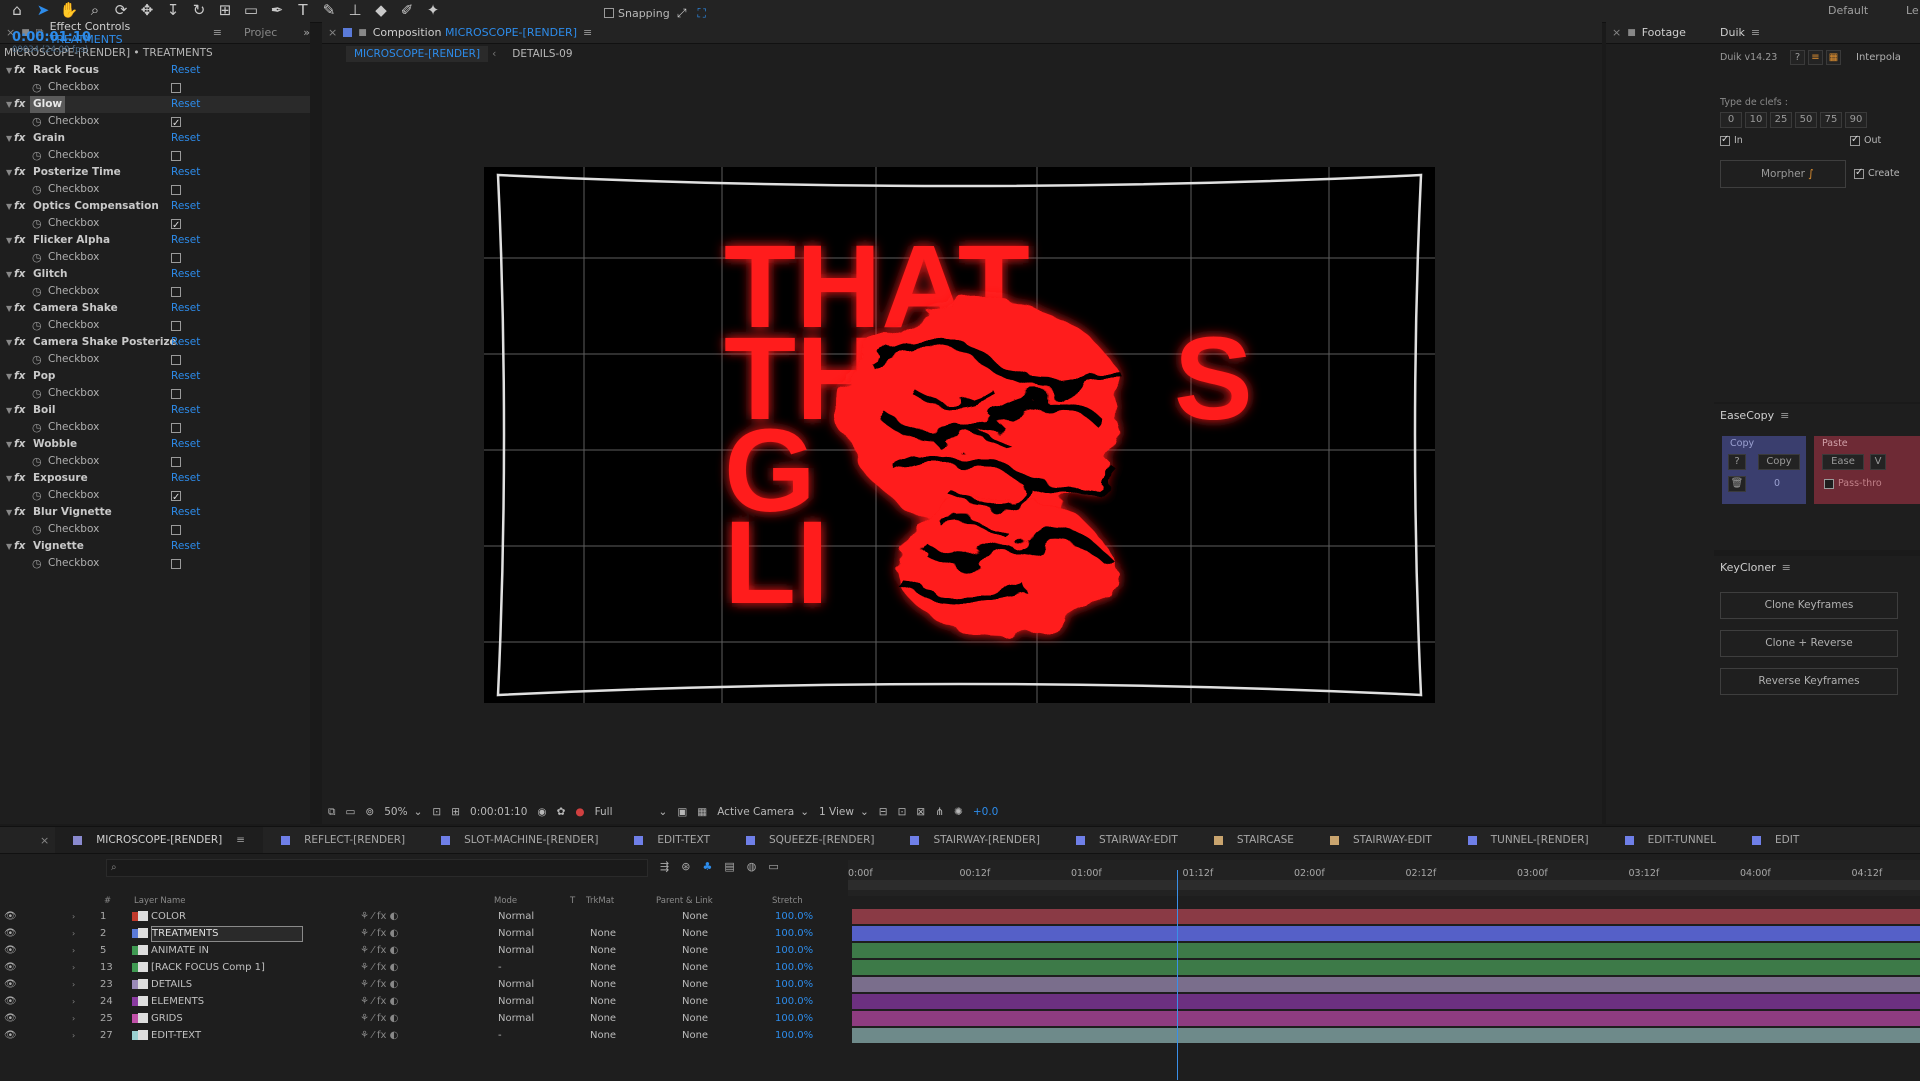 This screenshot has height=1081, width=1920. I want to click on puppet-tool-icon: ✦, so click(433, 10).